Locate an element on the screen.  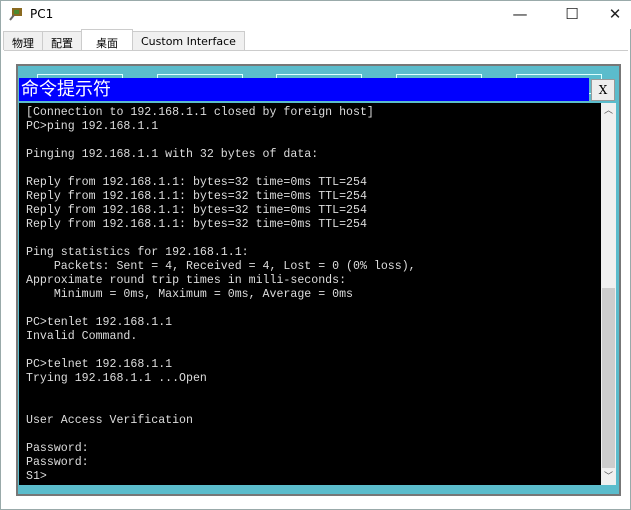
command-prompt-title: 命令提示符 is located at coordinates (304, 89).